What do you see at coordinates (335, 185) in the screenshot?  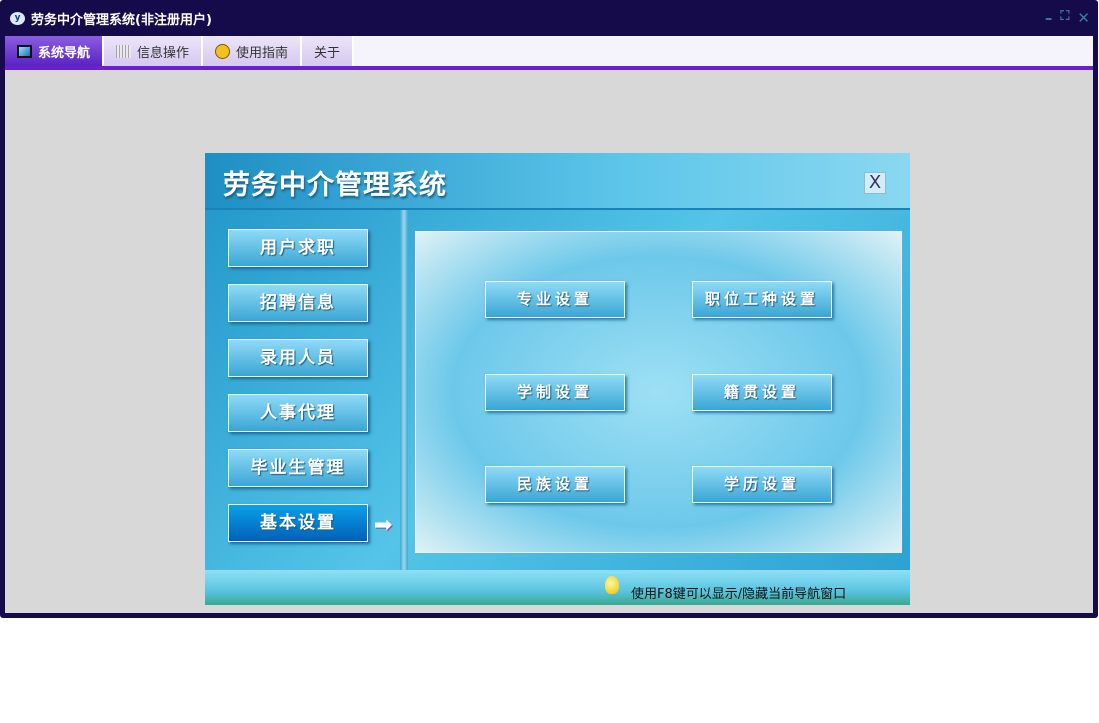 I see `panel-title: 劳务中介管理系统` at bounding box center [335, 185].